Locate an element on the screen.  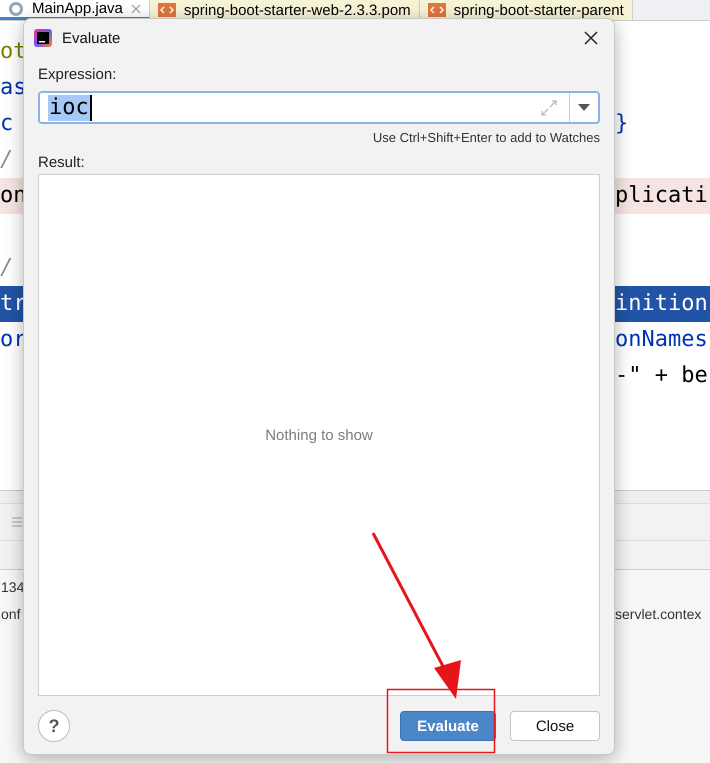
field-label: Expression: is located at coordinates (78, 74).